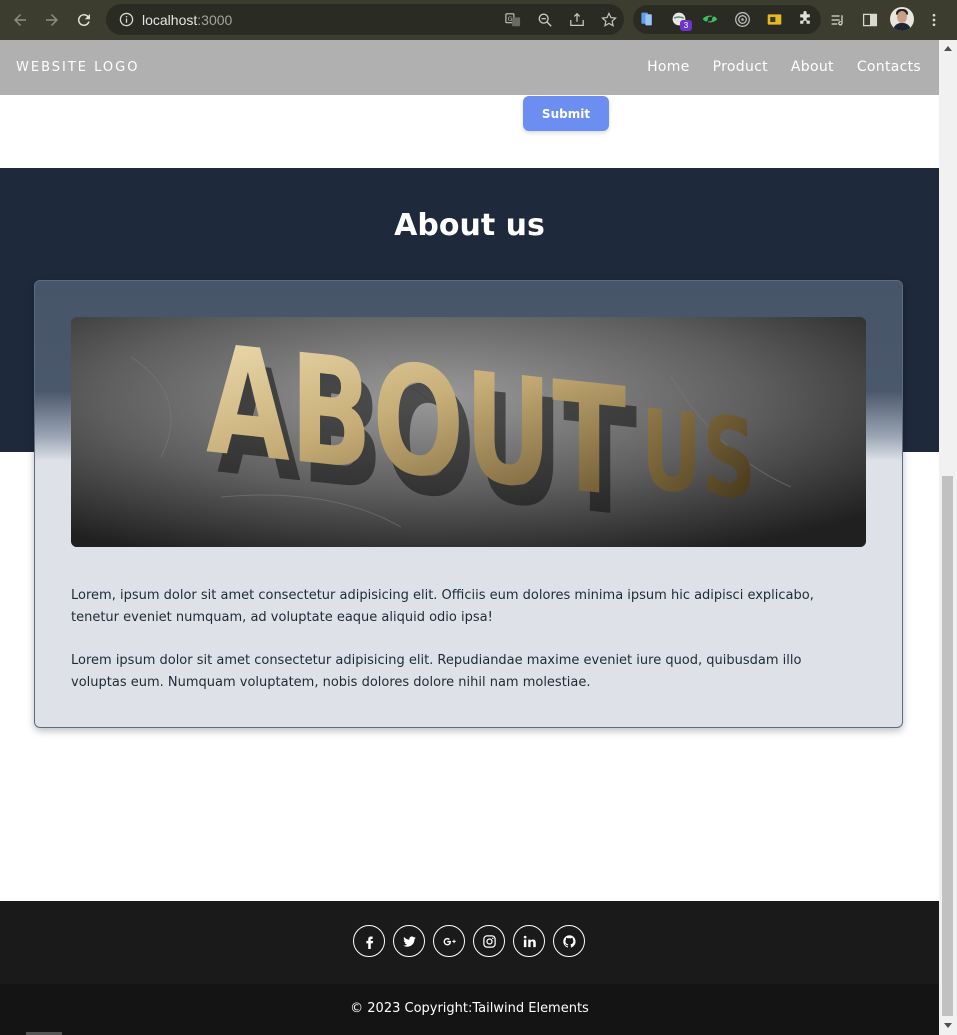 This screenshot has height=1035, width=957. I want to click on site-navbar: WEBSITE LOGO Home Product About Contacts, so click(469, 67).